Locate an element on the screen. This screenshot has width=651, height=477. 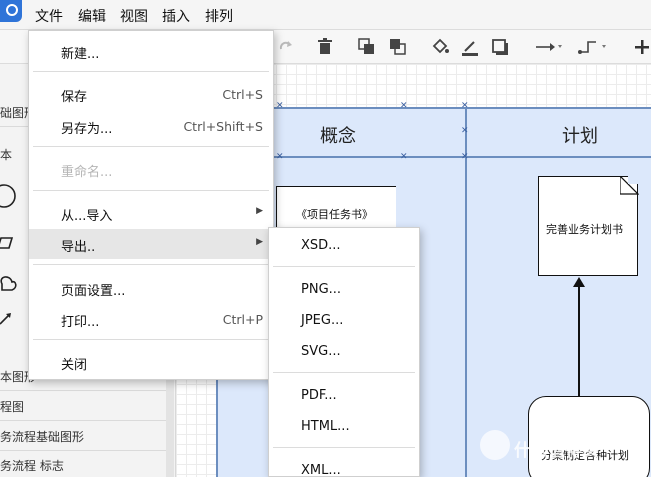
connector-arrowhead is located at coordinates (579, 282).